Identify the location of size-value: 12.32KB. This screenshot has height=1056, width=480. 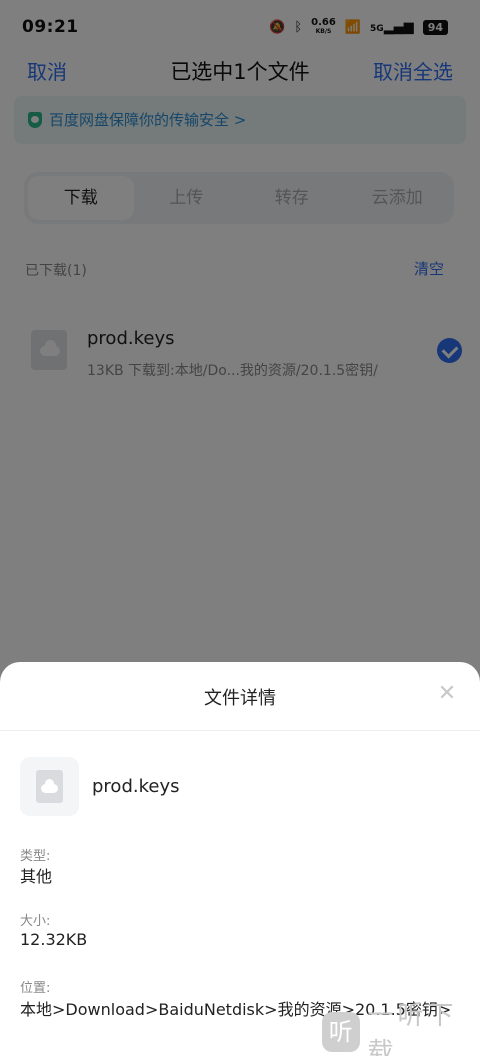
(54, 939).